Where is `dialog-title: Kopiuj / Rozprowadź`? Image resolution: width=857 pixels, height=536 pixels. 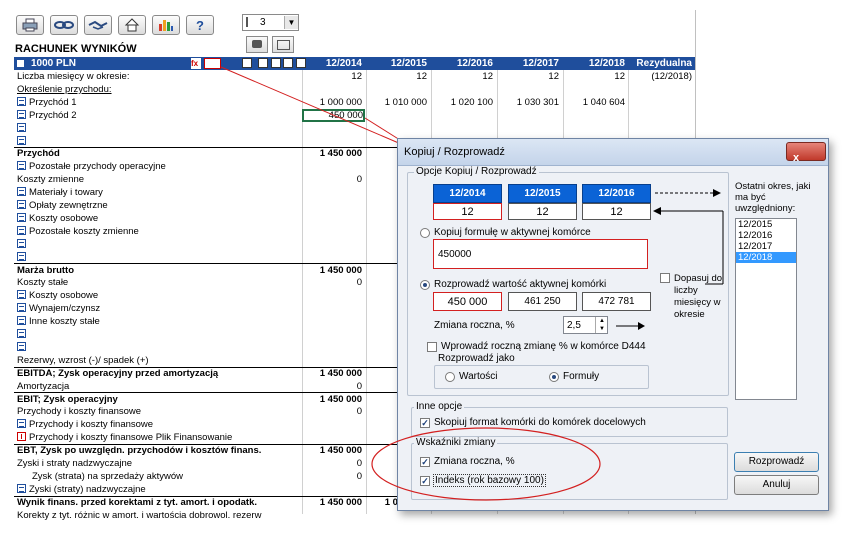
dialog-title: Kopiuj / Rozprowadź is located at coordinates (454, 152).